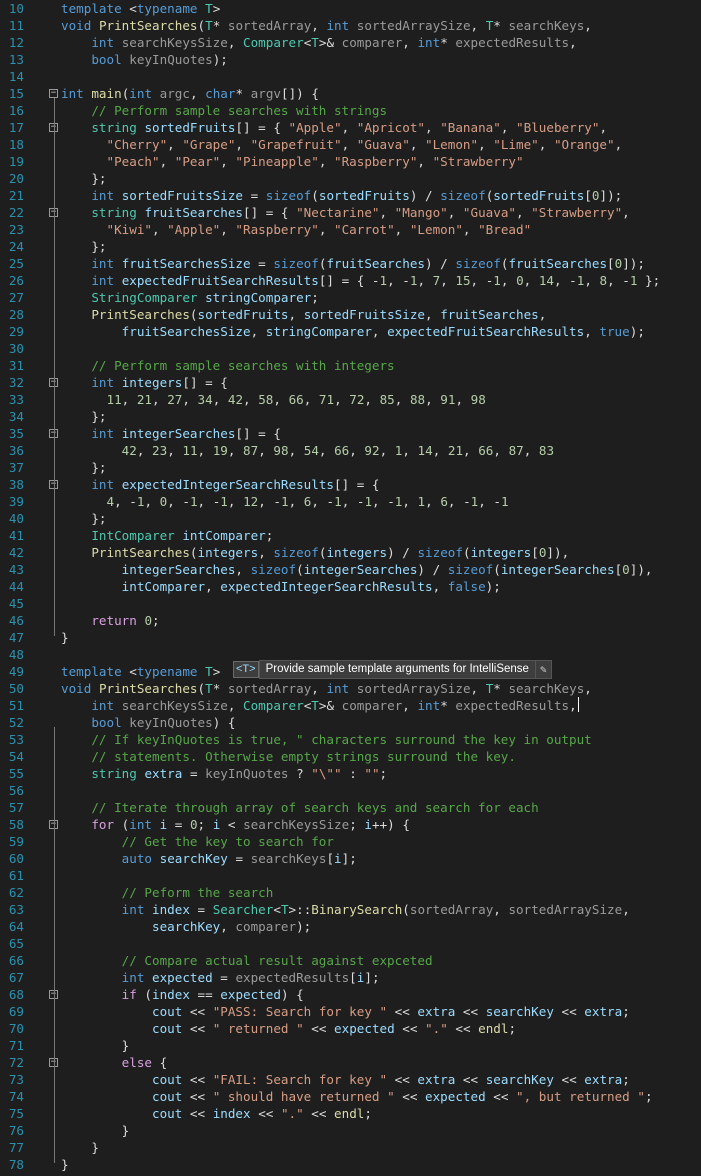 This screenshot has height=1176, width=701. Describe the element at coordinates (350, 841) in the screenshot. I see `code-line: 59 // Get the key to search for` at that location.